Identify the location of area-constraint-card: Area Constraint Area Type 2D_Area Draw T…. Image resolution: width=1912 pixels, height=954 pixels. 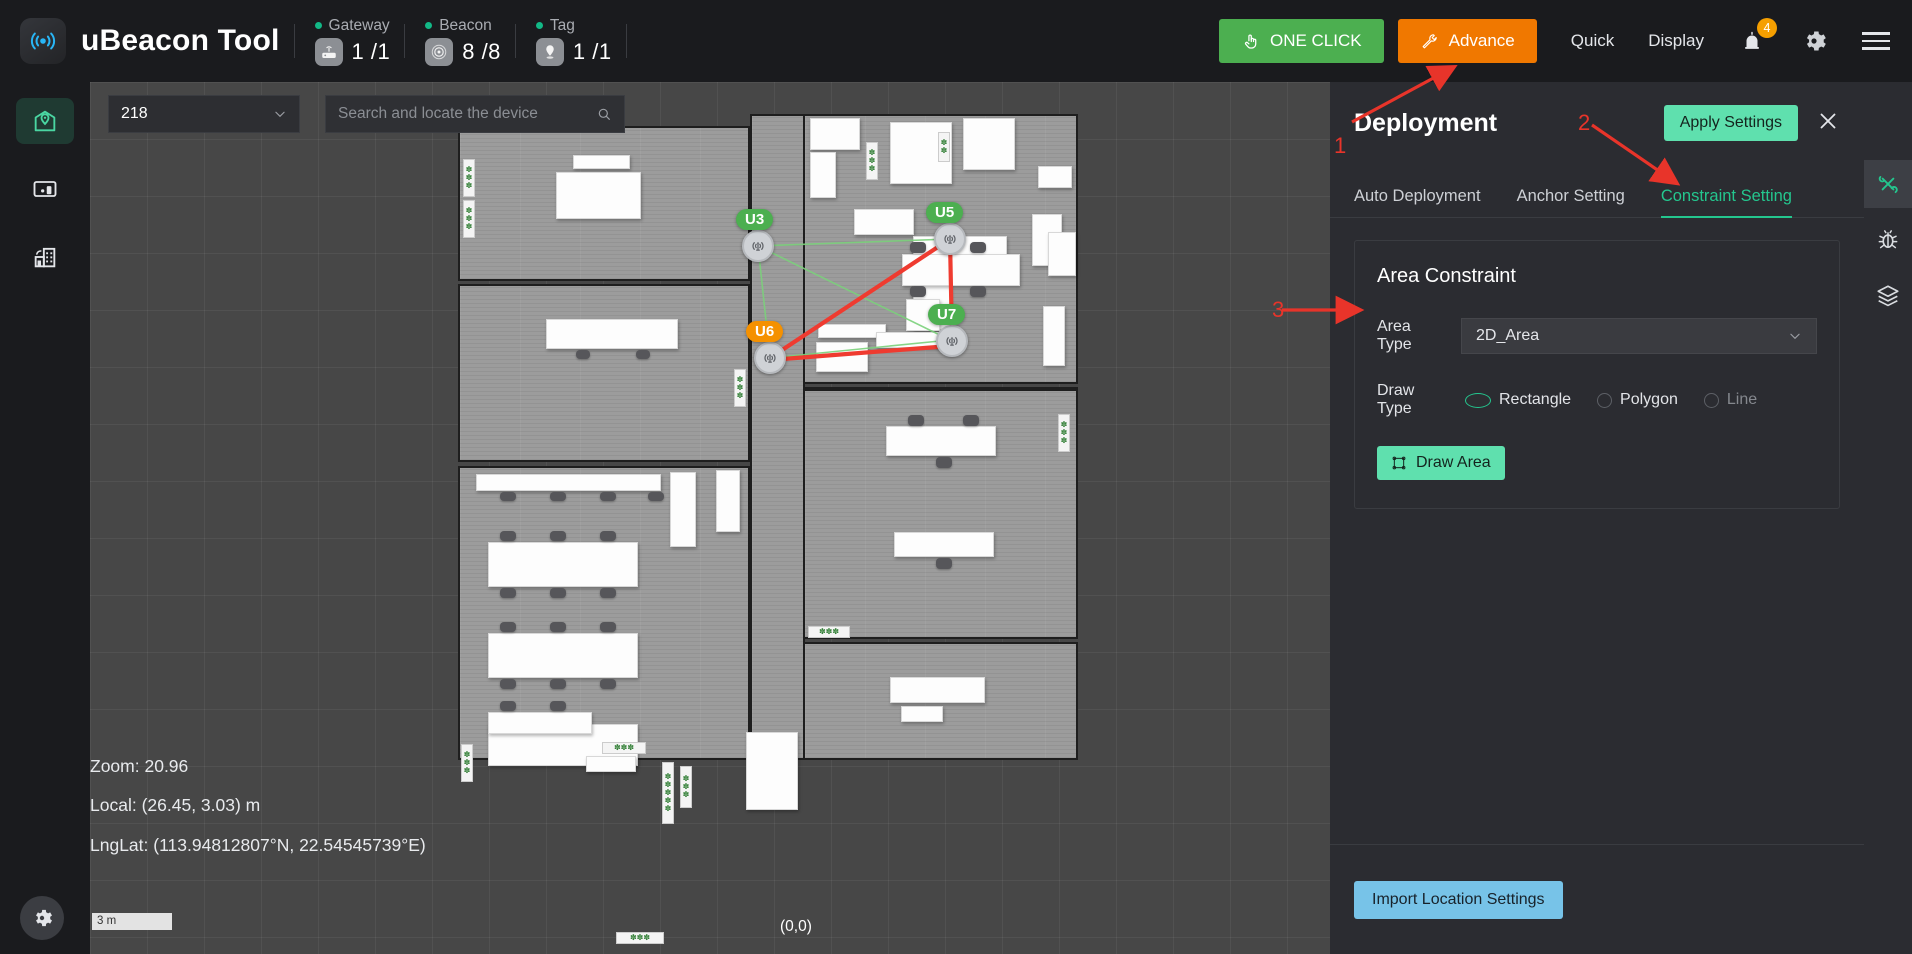
(1597, 374).